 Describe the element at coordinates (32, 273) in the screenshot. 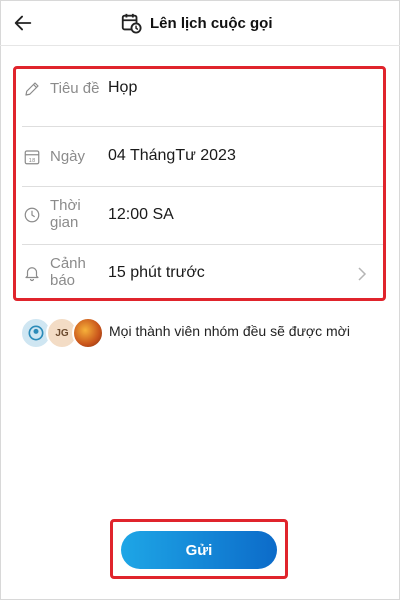

I see `bell-icon` at that location.